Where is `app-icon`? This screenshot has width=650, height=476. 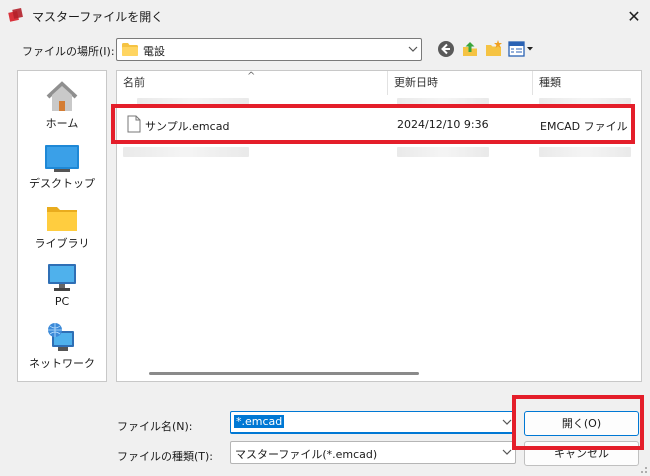 app-icon is located at coordinates (15, 15).